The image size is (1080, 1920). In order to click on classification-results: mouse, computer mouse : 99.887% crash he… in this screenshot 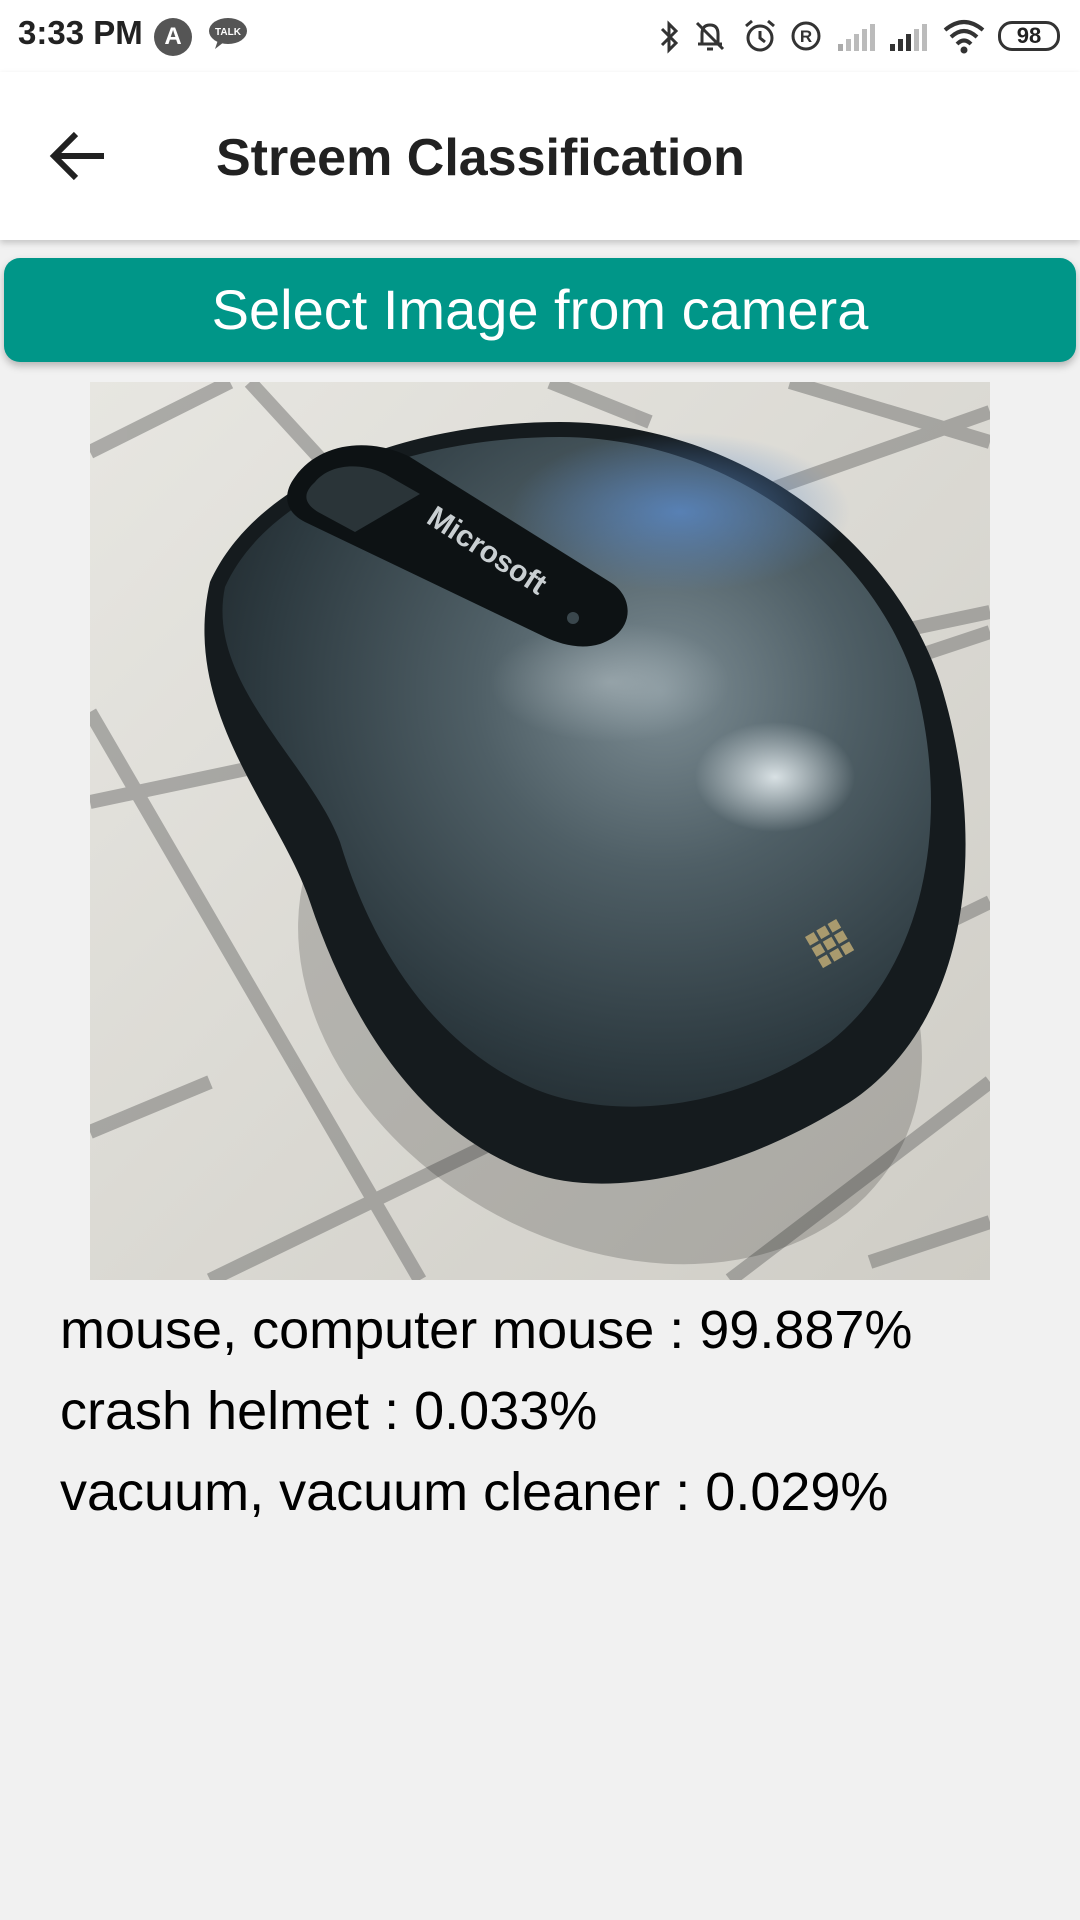, I will do `click(560, 1411)`.